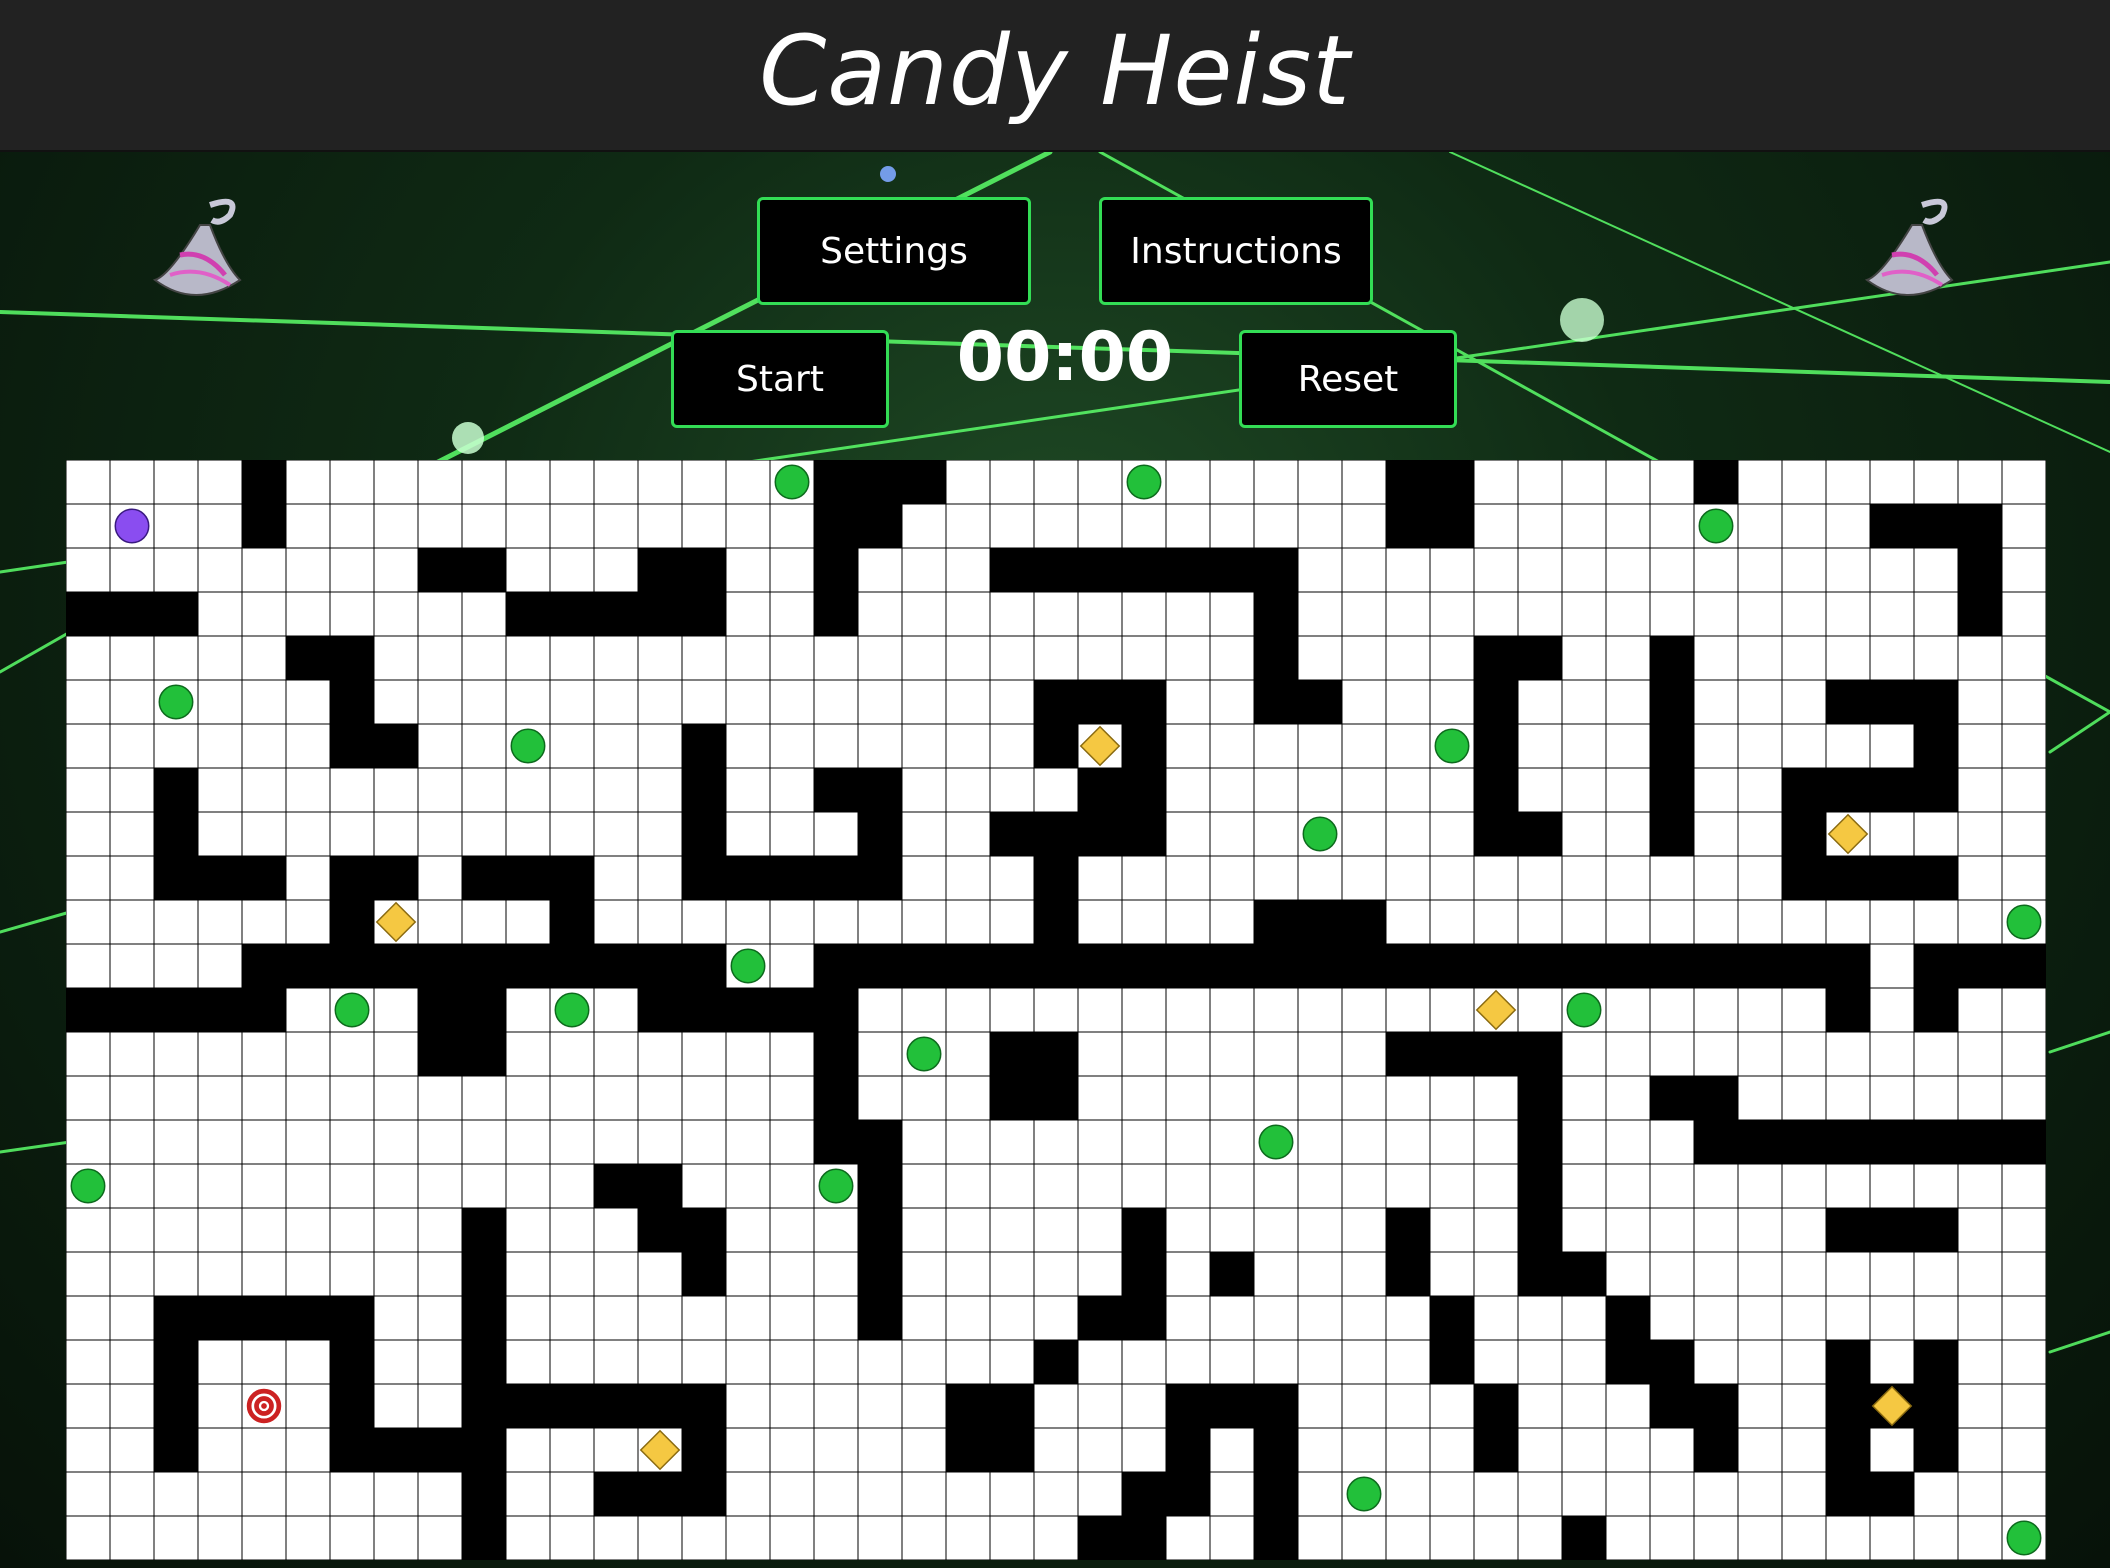 The height and width of the screenshot is (1568, 2110). What do you see at coordinates (780, 379) in the screenshot?
I see `start-button: Start` at bounding box center [780, 379].